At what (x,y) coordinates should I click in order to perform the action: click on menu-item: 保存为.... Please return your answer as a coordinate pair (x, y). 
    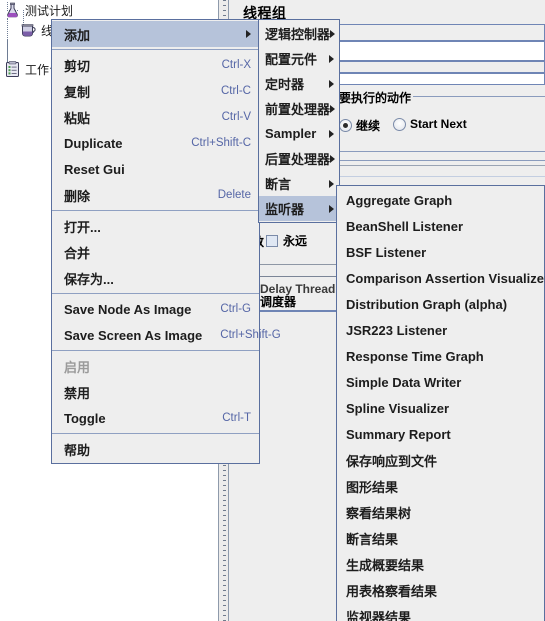
    Looking at the image, I should click on (155, 278).